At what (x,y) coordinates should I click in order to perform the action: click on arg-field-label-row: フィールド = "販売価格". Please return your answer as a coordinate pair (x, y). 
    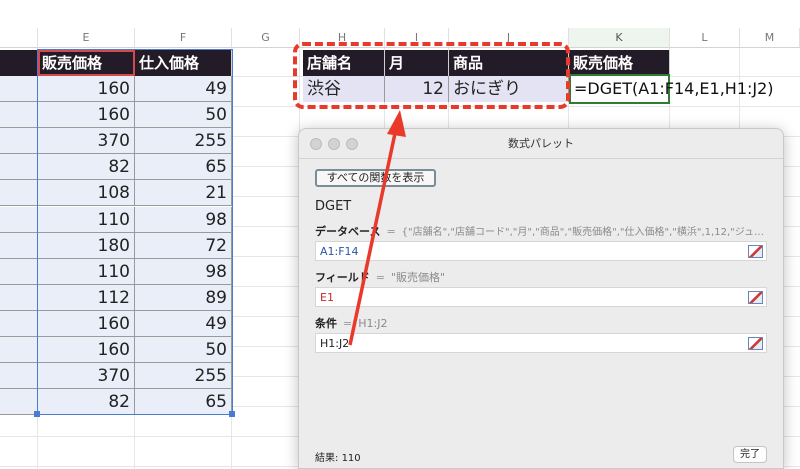
    Looking at the image, I should click on (380, 277).